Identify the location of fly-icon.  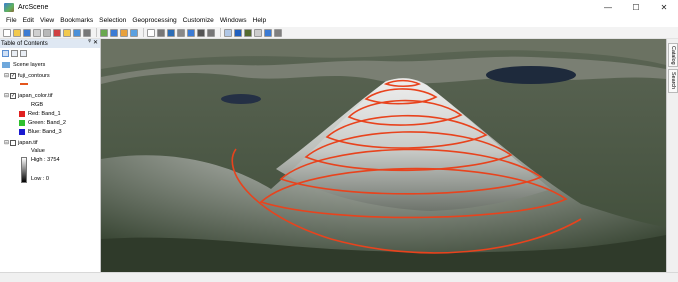
(161, 32).